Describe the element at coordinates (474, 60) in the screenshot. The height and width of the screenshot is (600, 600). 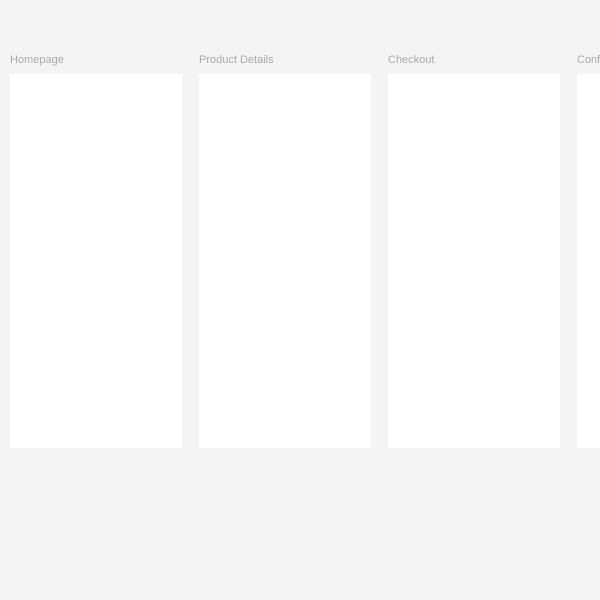
I see `frame-label-checkout: Checkout` at that location.